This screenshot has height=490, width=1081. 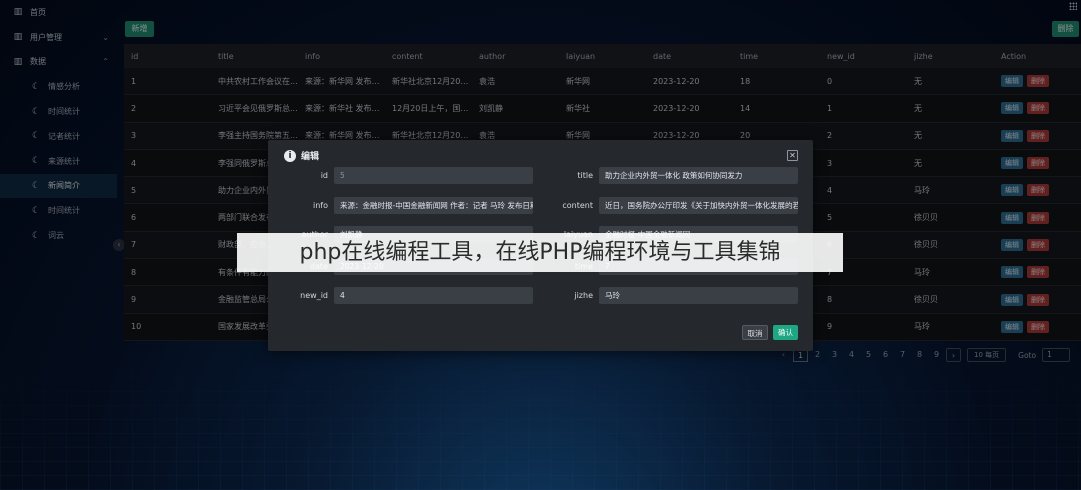 What do you see at coordinates (433, 295) in the screenshot?
I see `new-id-input: 4` at bounding box center [433, 295].